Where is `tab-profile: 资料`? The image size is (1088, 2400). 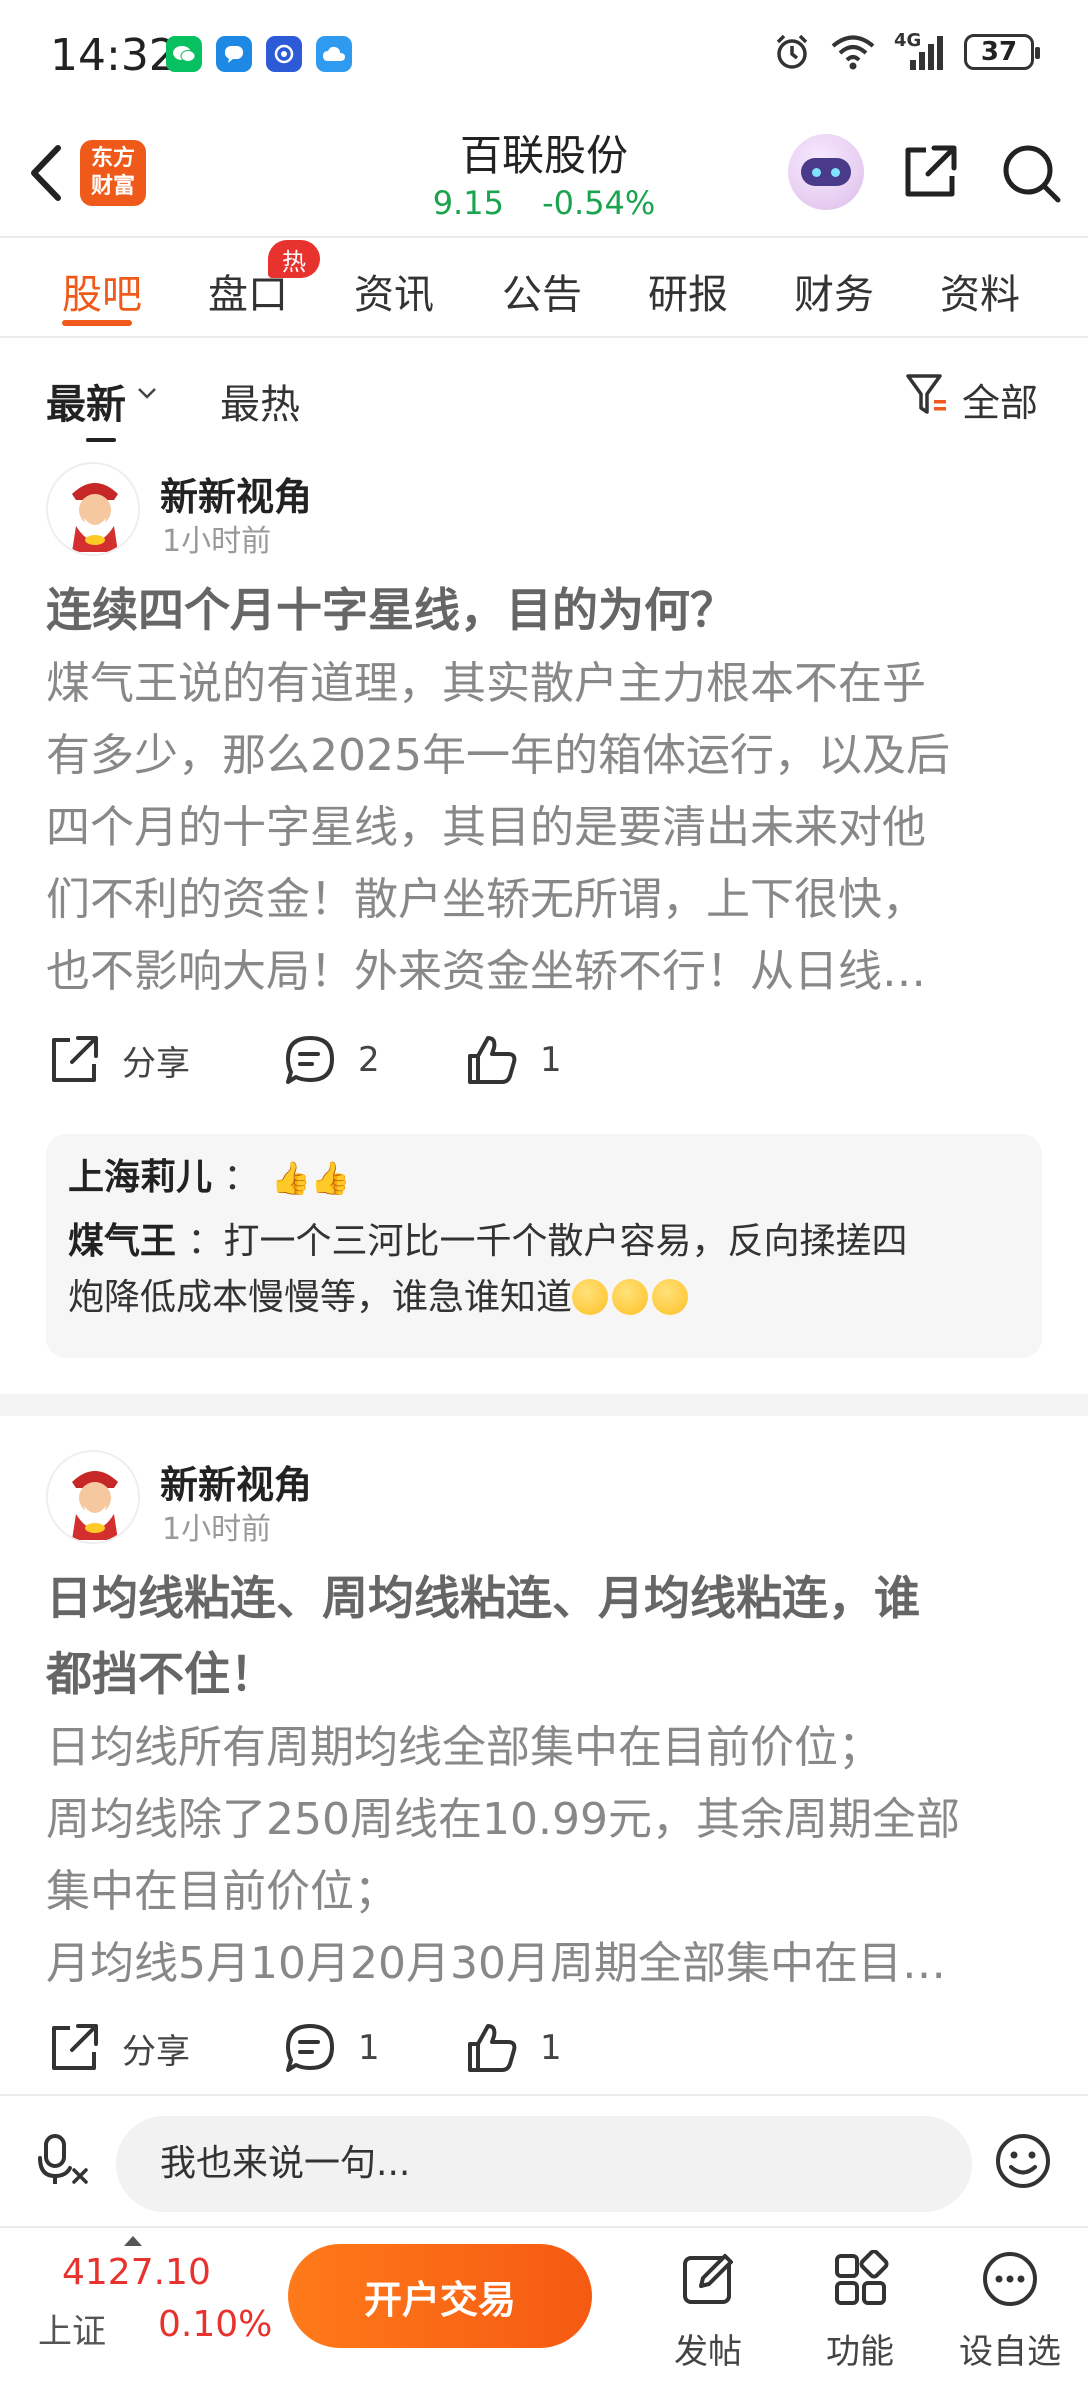 tab-profile: 资料 is located at coordinates (980, 291).